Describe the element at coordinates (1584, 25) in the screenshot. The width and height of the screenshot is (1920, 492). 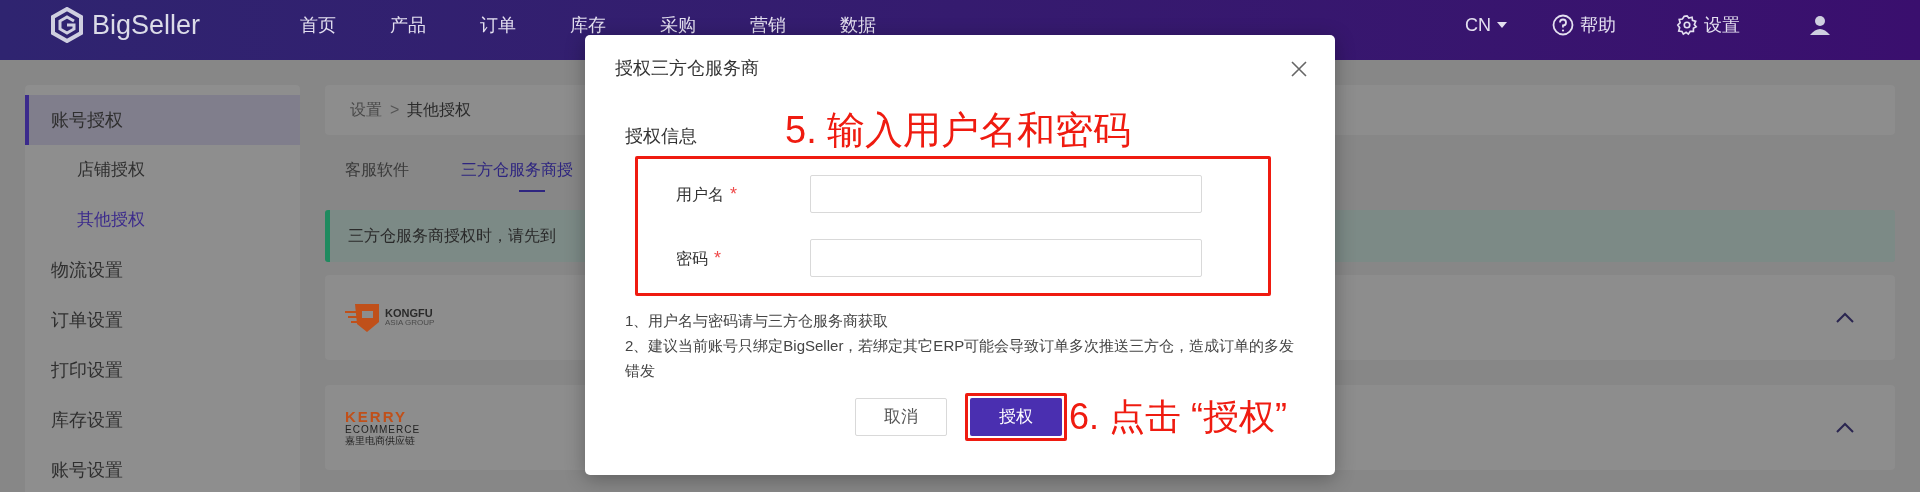
I see `help-button: 帮助` at that location.